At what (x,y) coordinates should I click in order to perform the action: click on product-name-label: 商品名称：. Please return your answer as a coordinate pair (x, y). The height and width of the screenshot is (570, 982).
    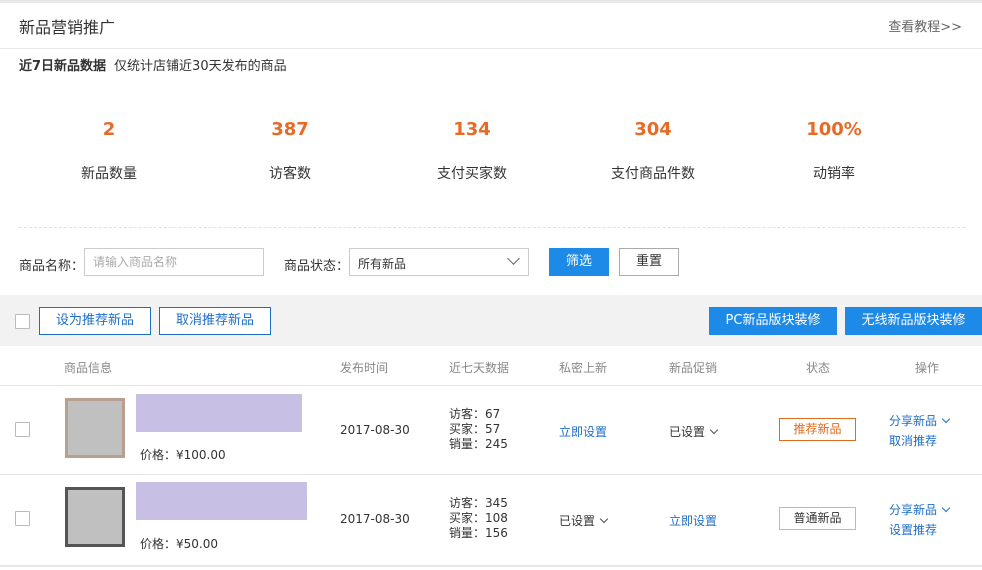
    Looking at the image, I should click on (52, 266).